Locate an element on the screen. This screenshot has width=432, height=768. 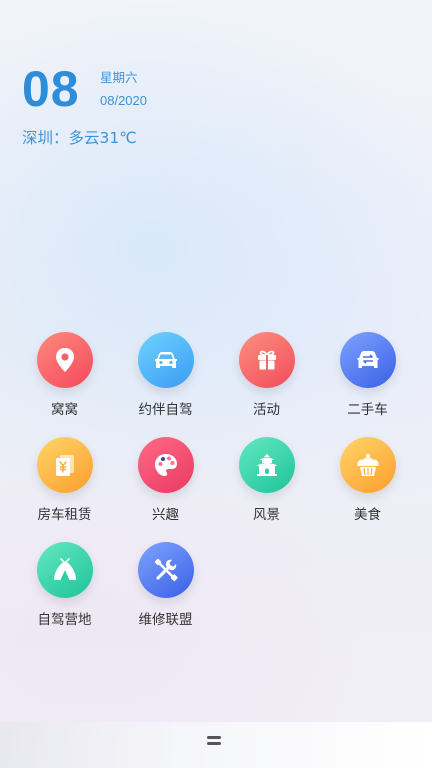
app-icon-used-car is located at coordinates (367, 360).